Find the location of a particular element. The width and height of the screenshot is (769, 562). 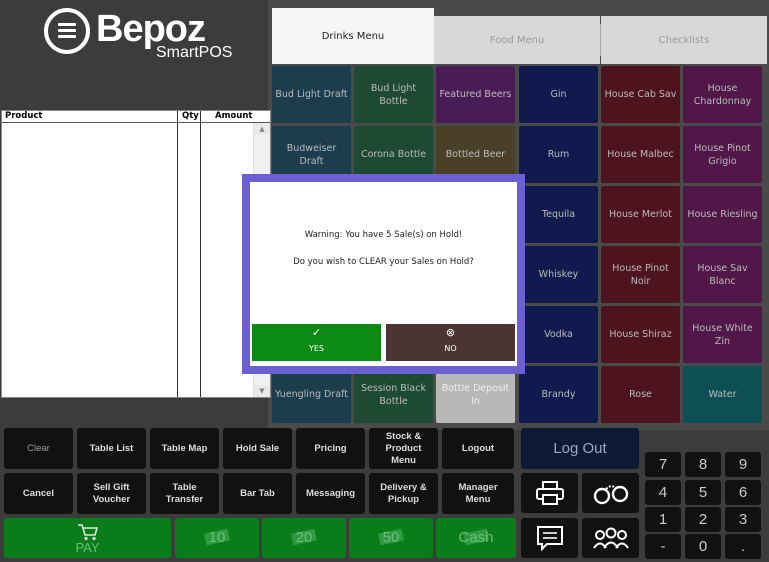

menu-item-button: Water is located at coordinates (722, 394).